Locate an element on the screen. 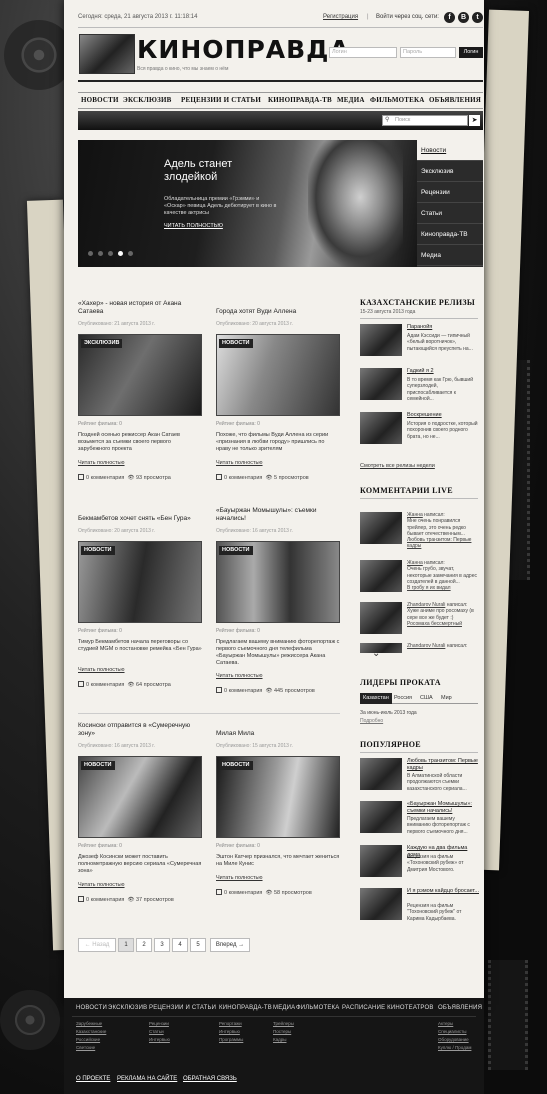 The image size is (547, 1094). news-title: Города хотят Вуди Аллена is located at coordinates (279, 312).